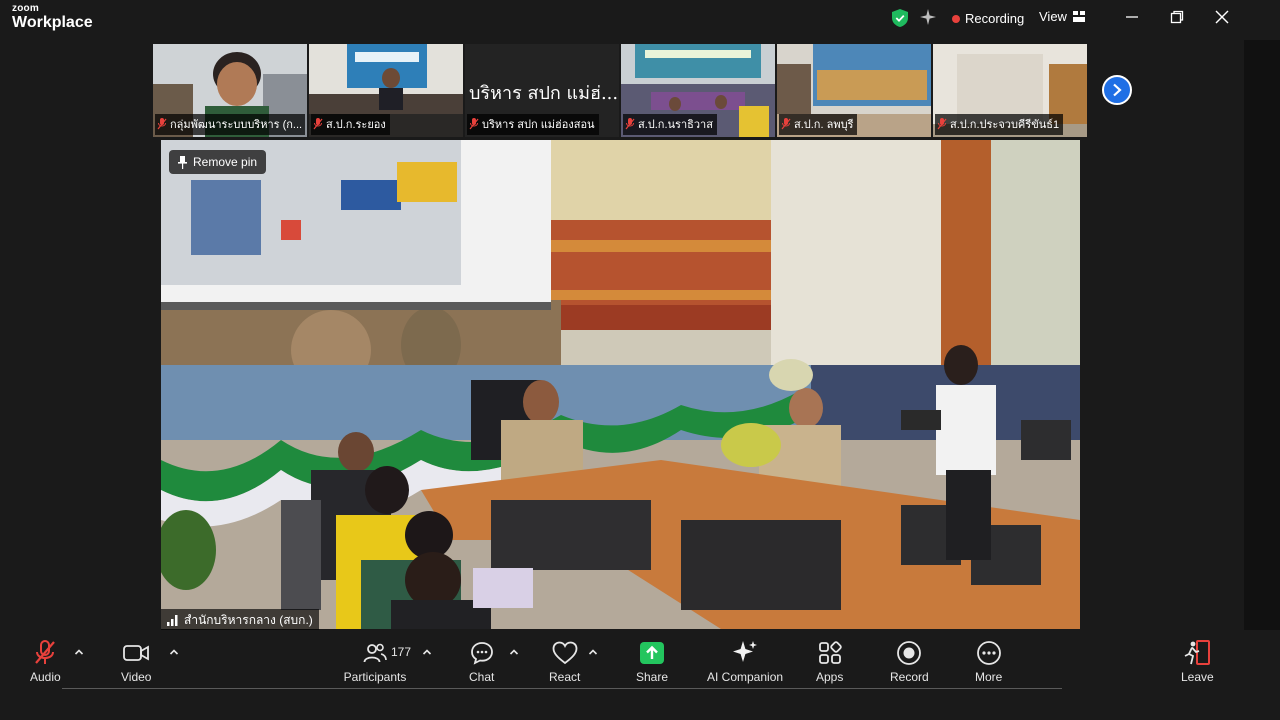 Image resolution: width=1280 pixels, height=720 pixels. Describe the element at coordinates (386, 90) in the screenshot. I see `participant-tile: ส.ป.ก.ระยอง` at that location.